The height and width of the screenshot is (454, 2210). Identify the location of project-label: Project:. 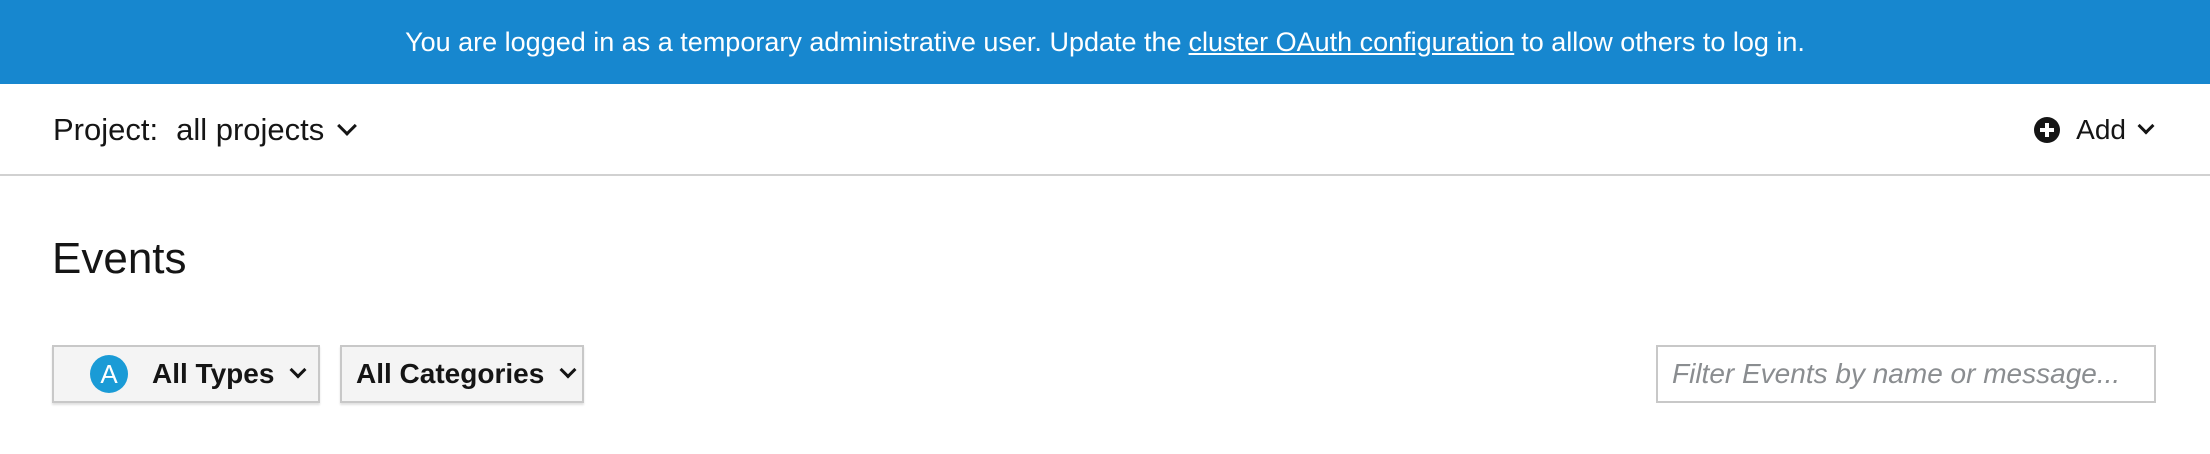
(106, 129).